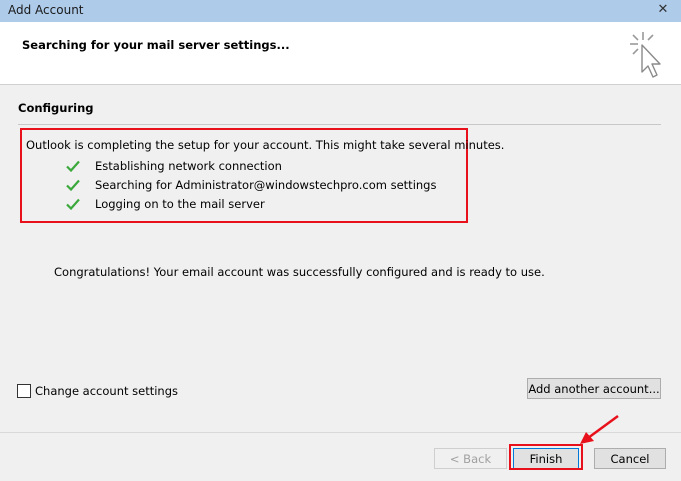  What do you see at coordinates (599, 429) in the screenshot?
I see `annotation-arrow-icon` at bounding box center [599, 429].